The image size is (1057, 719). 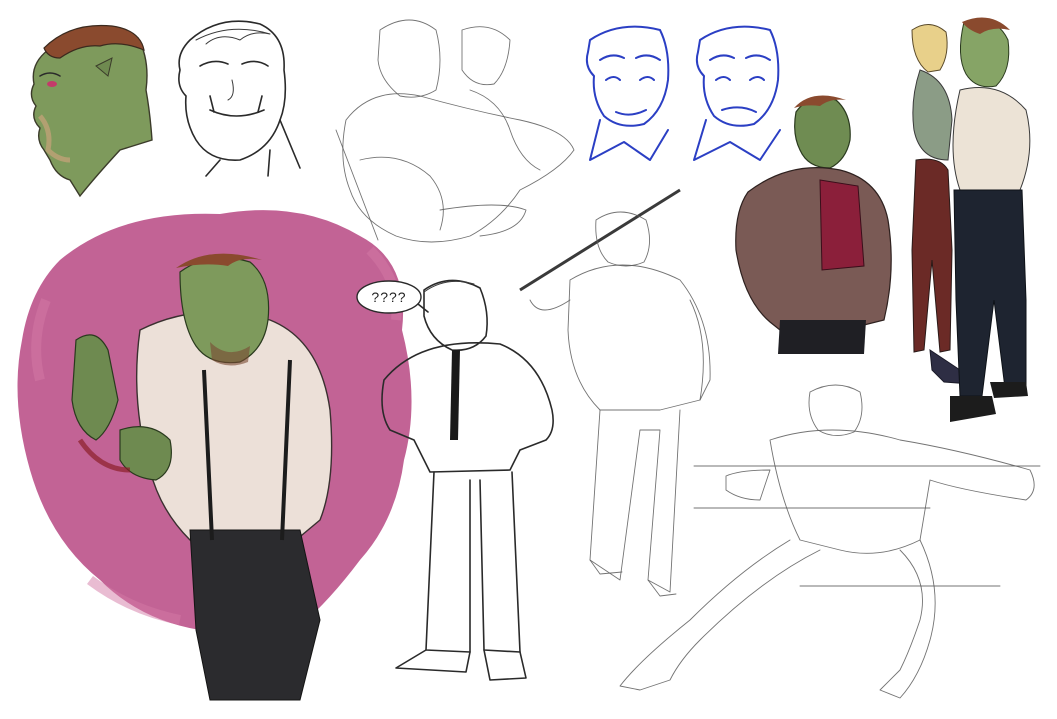 I want to click on couple-embrace-sketch, so click(x=455, y=131).